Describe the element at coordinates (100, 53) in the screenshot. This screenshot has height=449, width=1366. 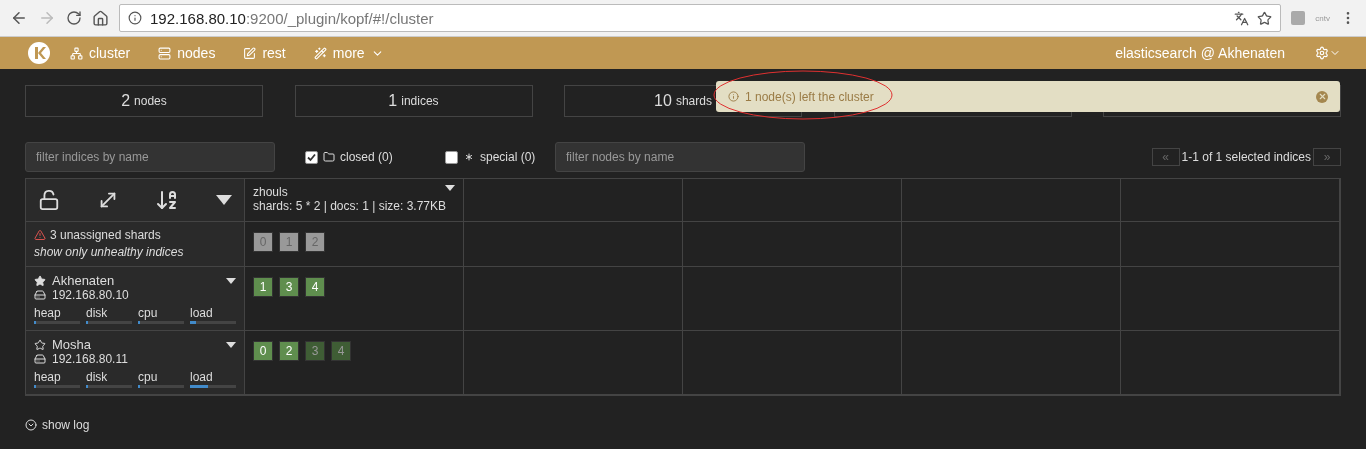
I see `nav-link: cluster` at that location.